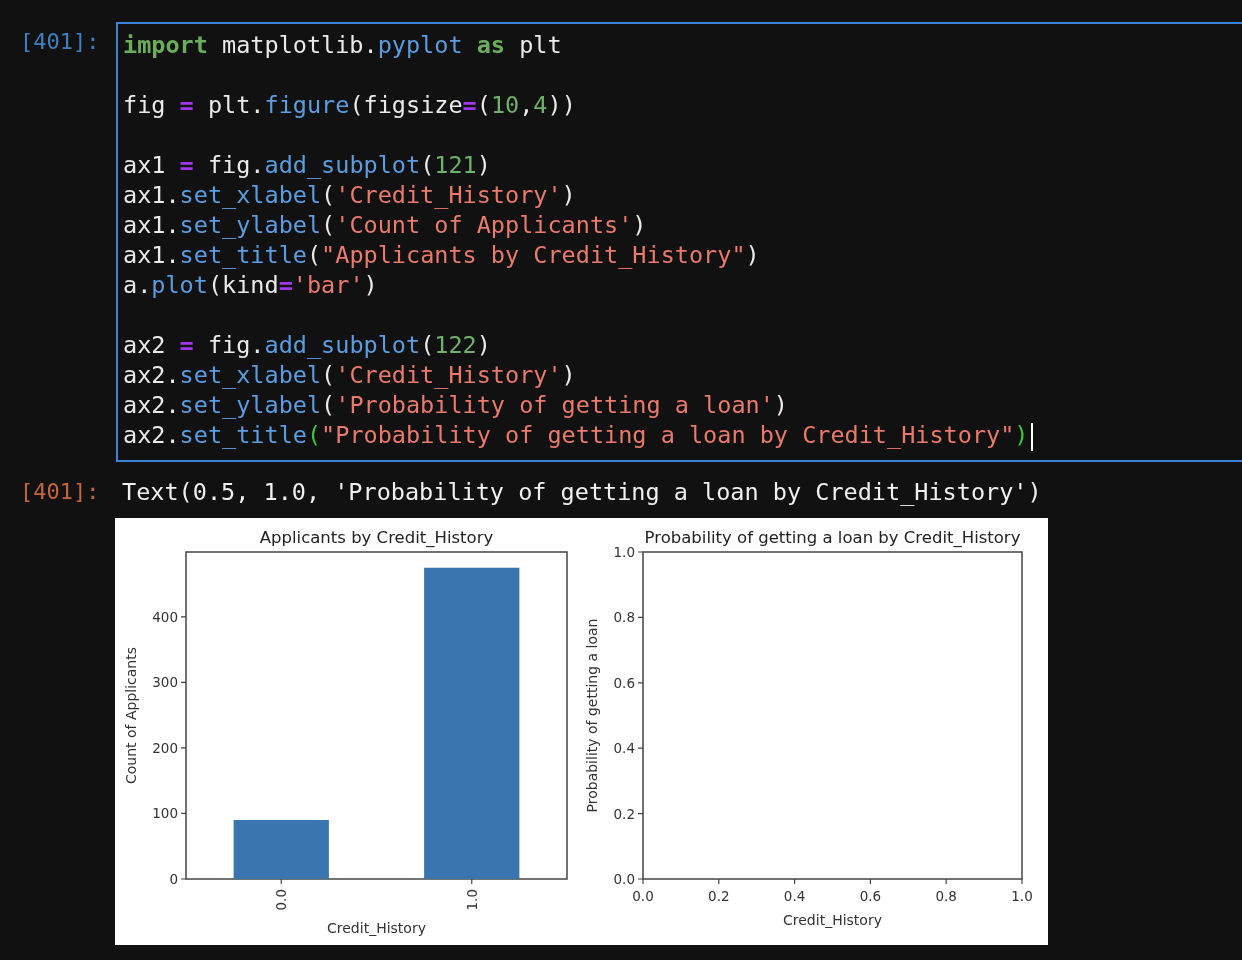 The width and height of the screenshot is (1242, 960). What do you see at coordinates (350, 195) in the screenshot?
I see `code-line: ax1.set_xlabel('Credit_History')` at bounding box center [350, 195].